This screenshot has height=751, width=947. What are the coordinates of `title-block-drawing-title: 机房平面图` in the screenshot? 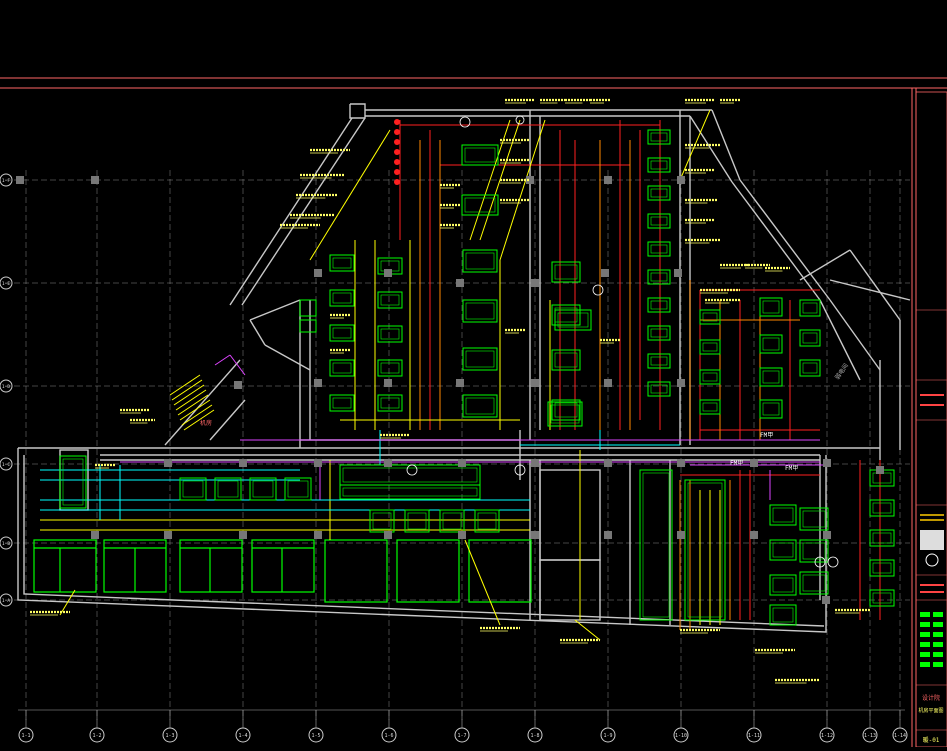 It's located at (930, 710).